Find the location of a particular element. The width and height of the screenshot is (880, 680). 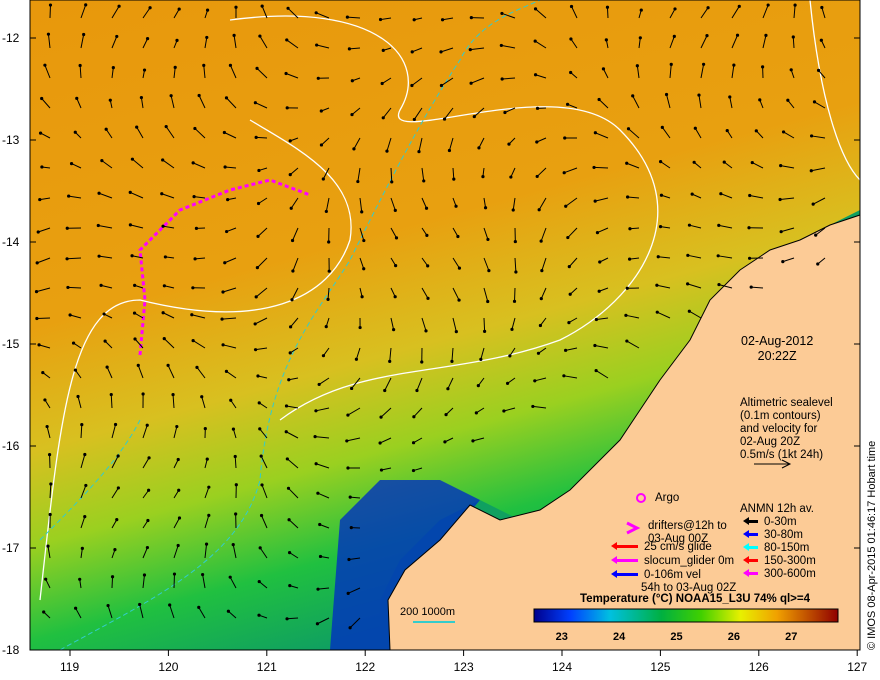

legend-text: 0-106m vel is located at coordinates (672, 575).